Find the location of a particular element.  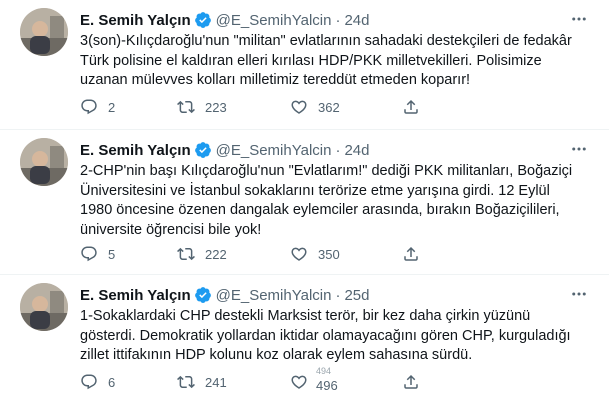

retweet-count: 223 is located at coordinates (216, 107).